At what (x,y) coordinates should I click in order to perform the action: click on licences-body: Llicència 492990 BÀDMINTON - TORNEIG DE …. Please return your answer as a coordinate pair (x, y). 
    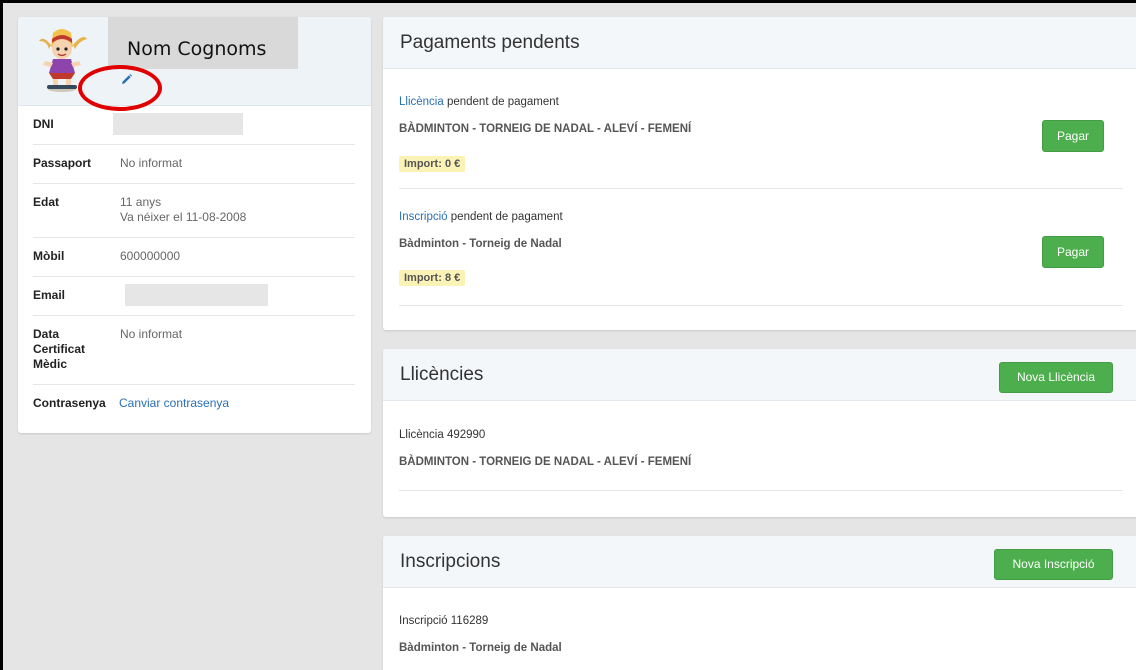
    Looking at the image, I should click on (759, 446).